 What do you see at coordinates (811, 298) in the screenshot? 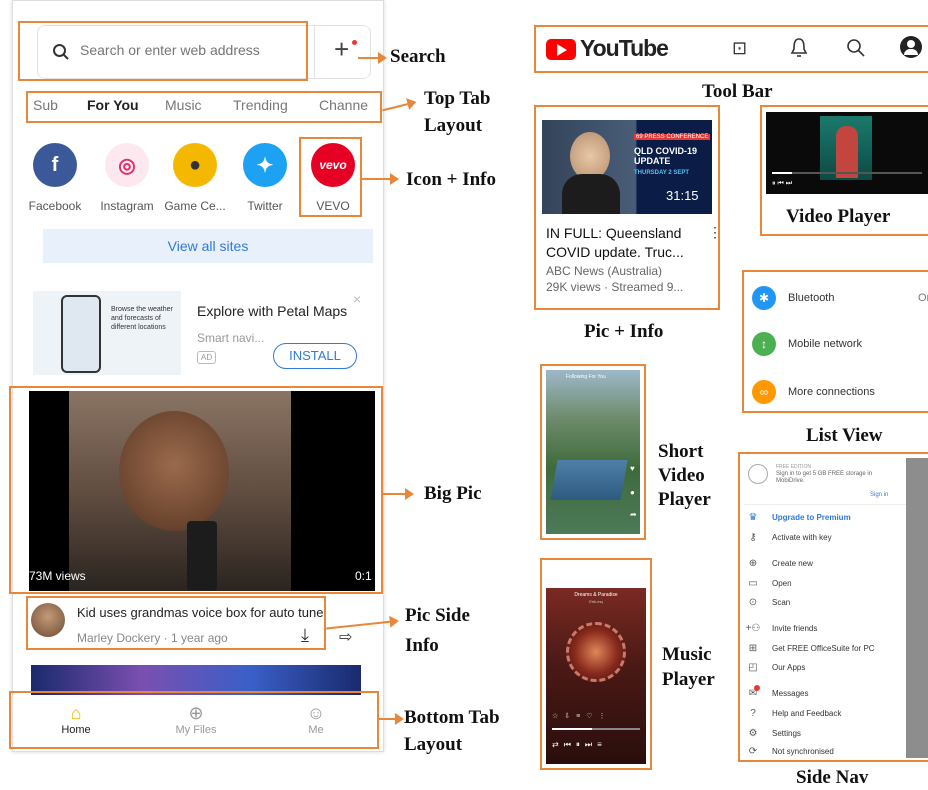
I see `list-item-label: Bluetooth` at bounding box center [811, 298].